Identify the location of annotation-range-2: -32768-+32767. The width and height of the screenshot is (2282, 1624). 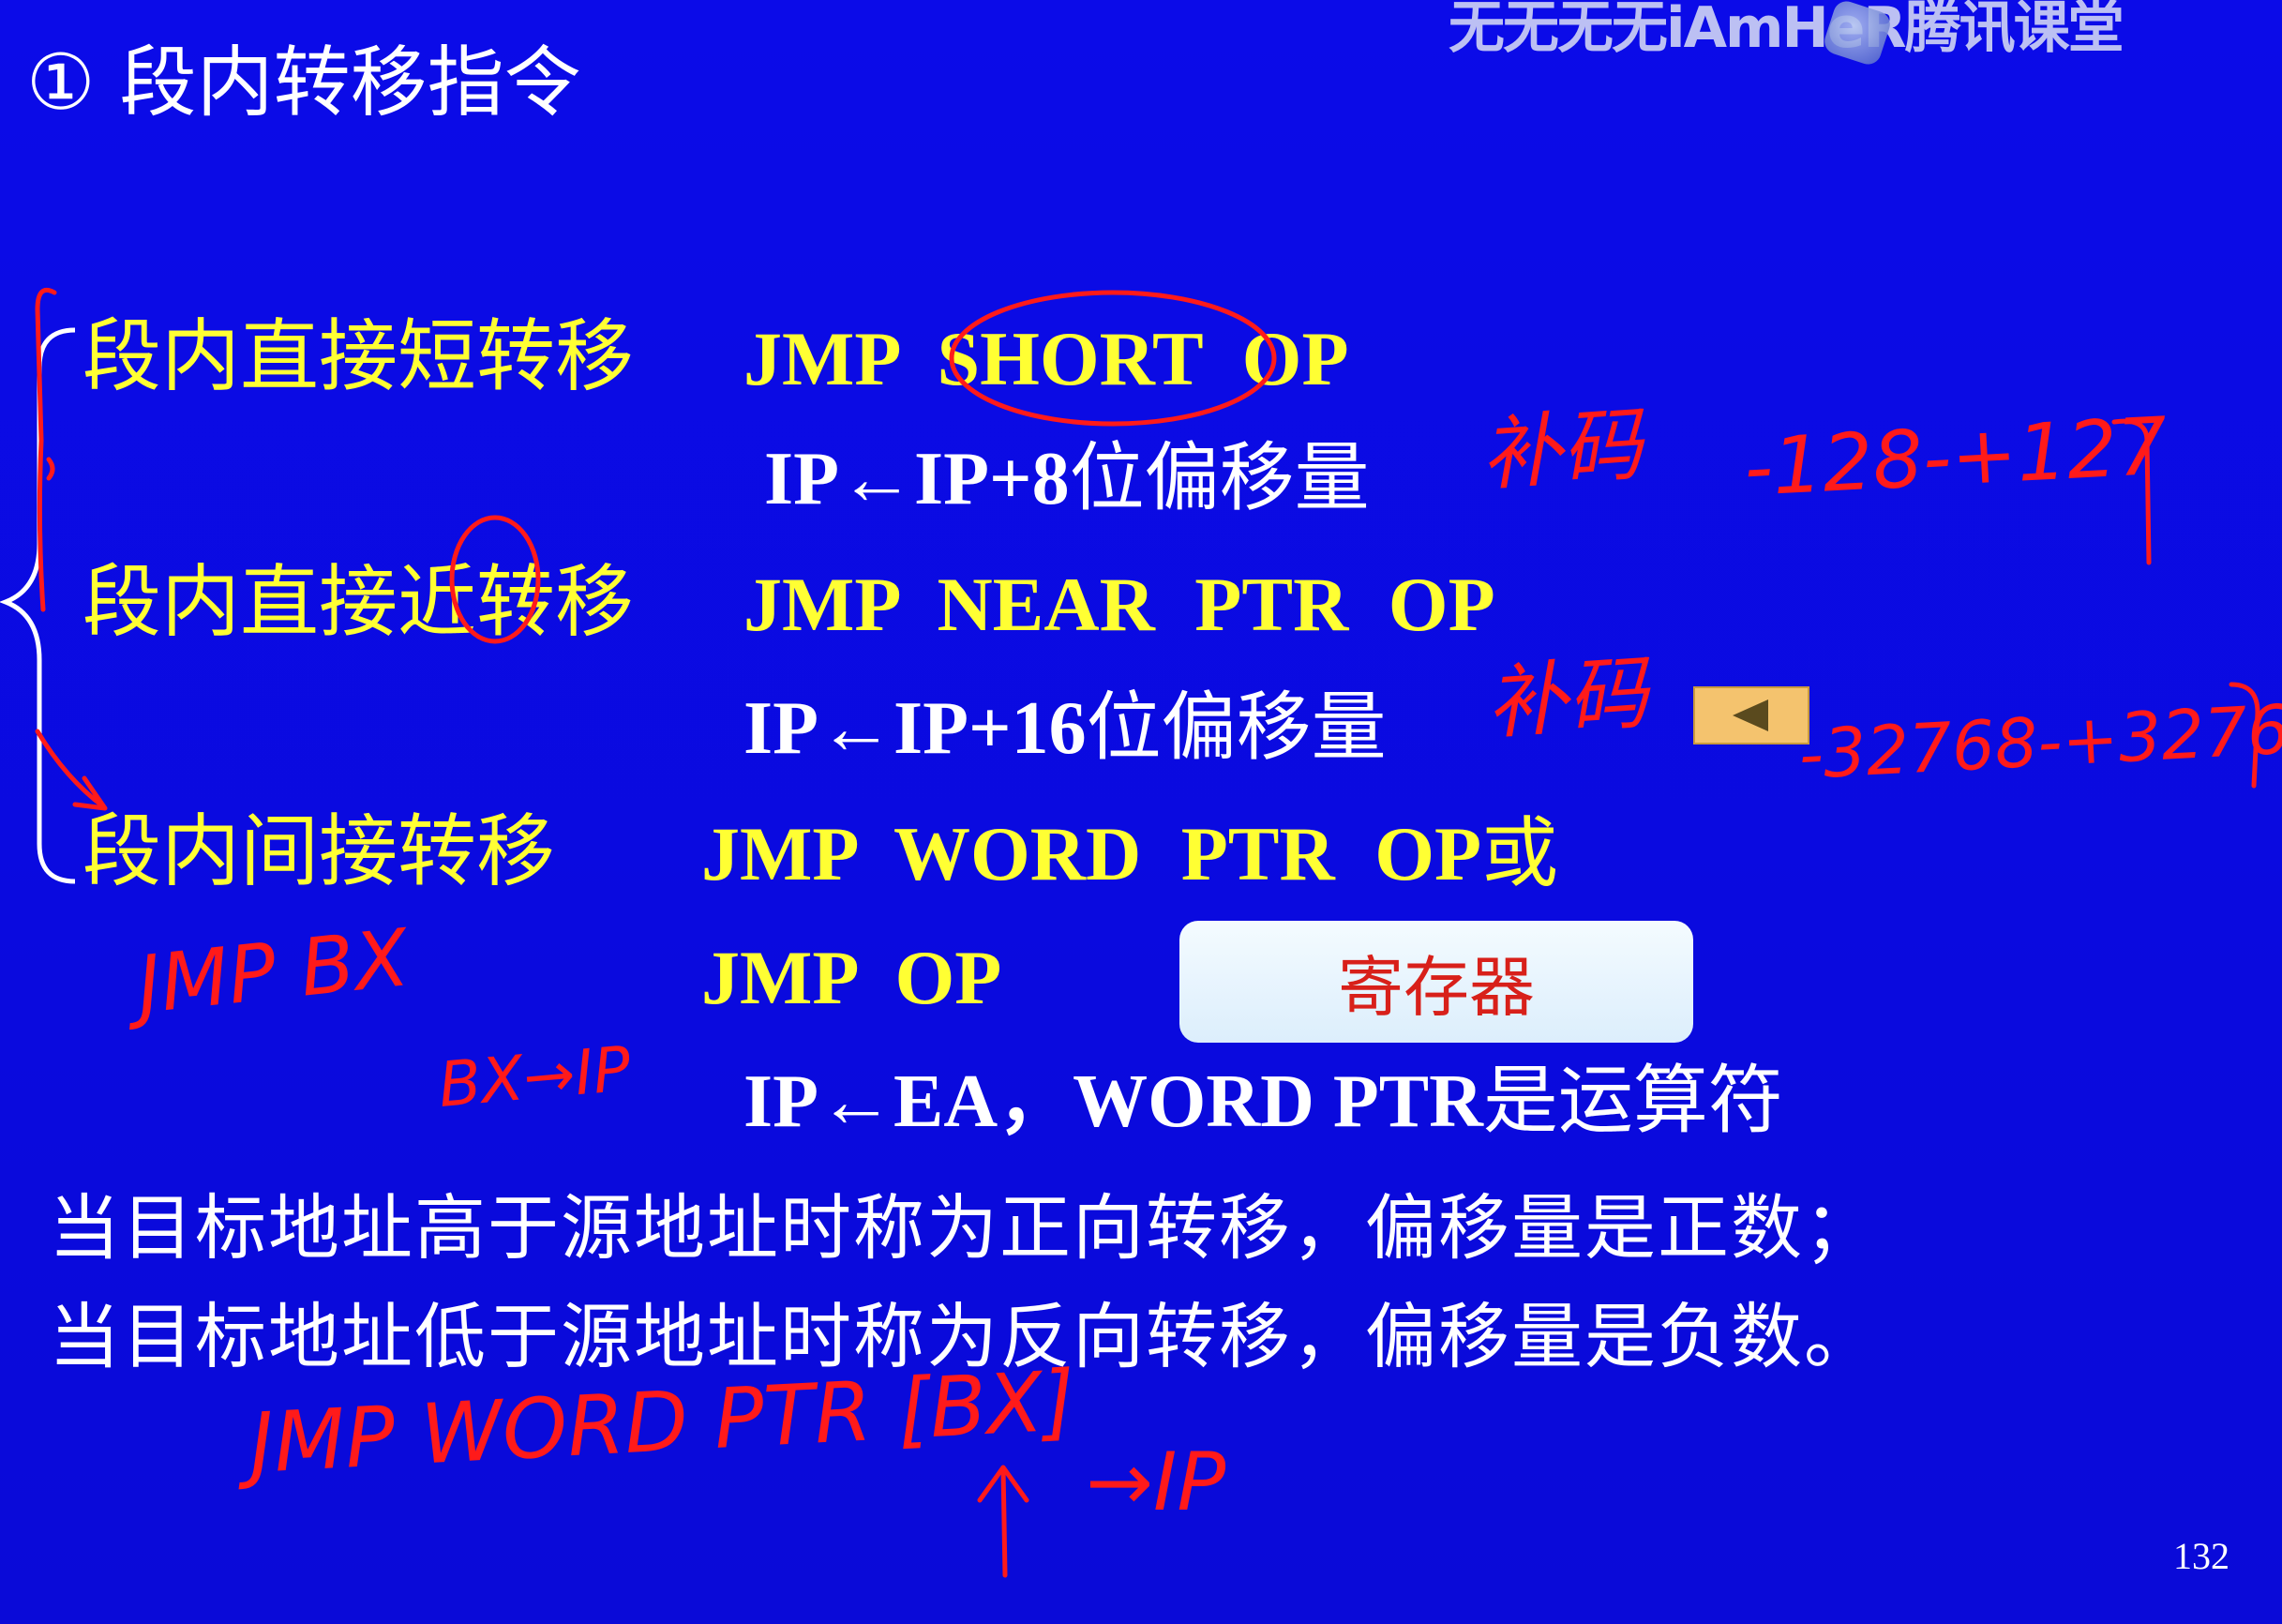
(2039, 740).